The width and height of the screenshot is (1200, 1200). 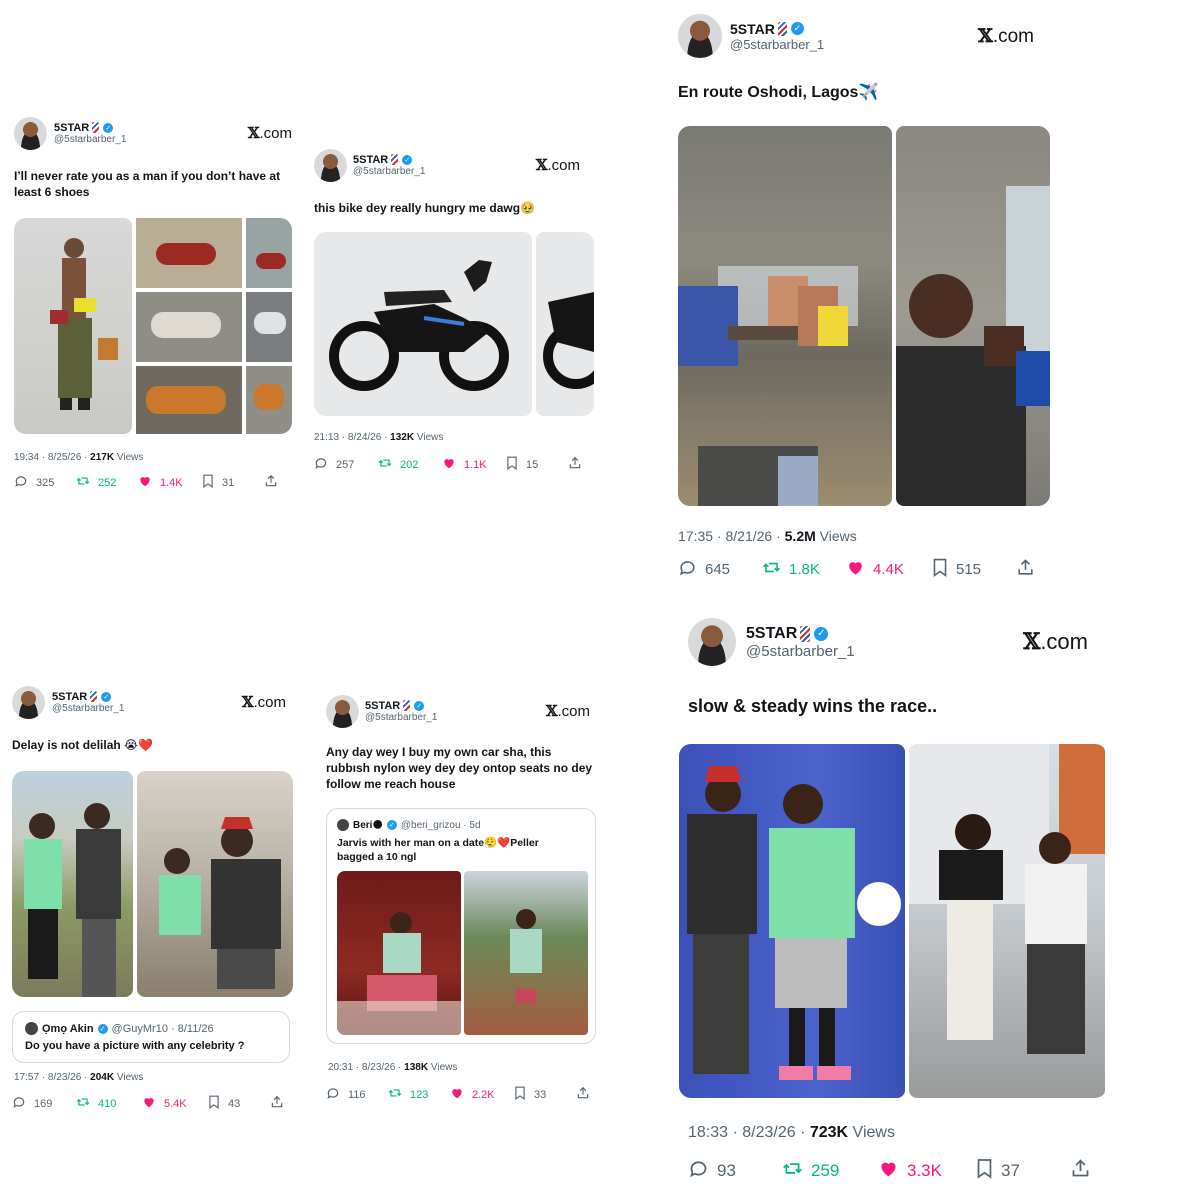 I want to click on like-button: 5.4K, so click(x=175, y=1103).